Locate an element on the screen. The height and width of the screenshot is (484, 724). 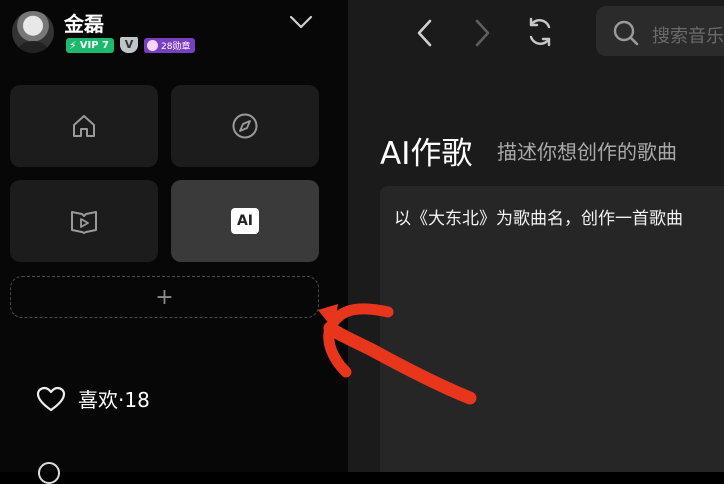
medal-icon is located at coordinates (152, 45).